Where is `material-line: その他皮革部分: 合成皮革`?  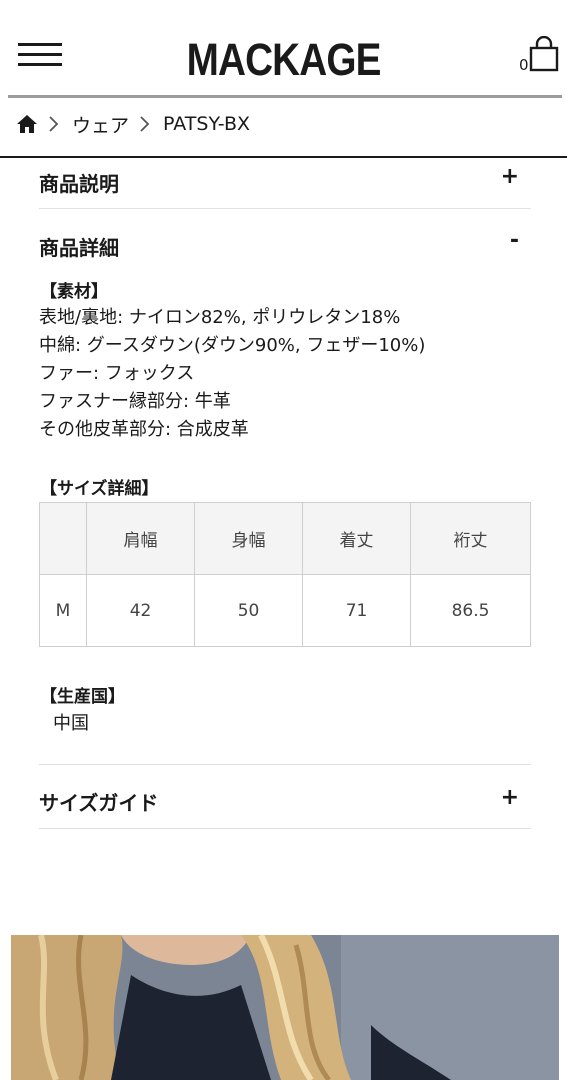 material-line: その他皮革部分: 合成皮革 is located at coordinates (144, 429).